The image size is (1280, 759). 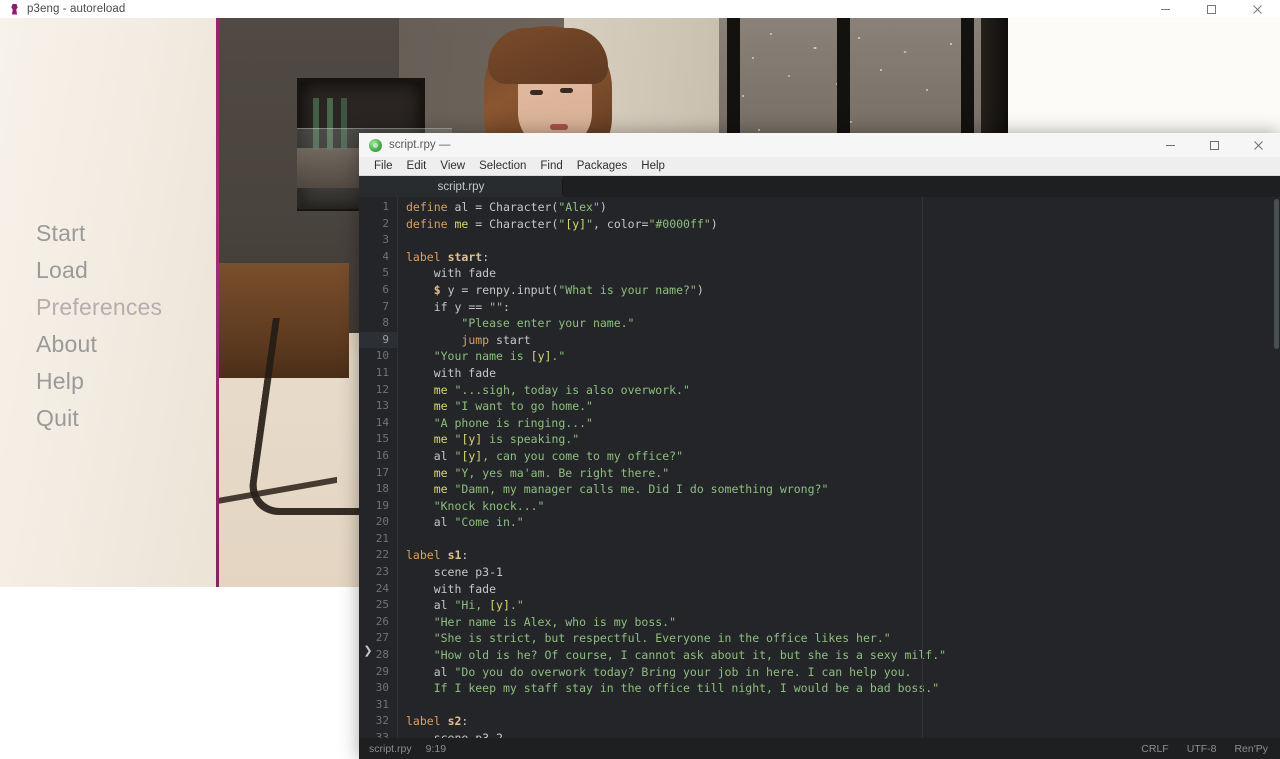 I want to click on code-line: scene p3-2, so click(x=839, y=734).